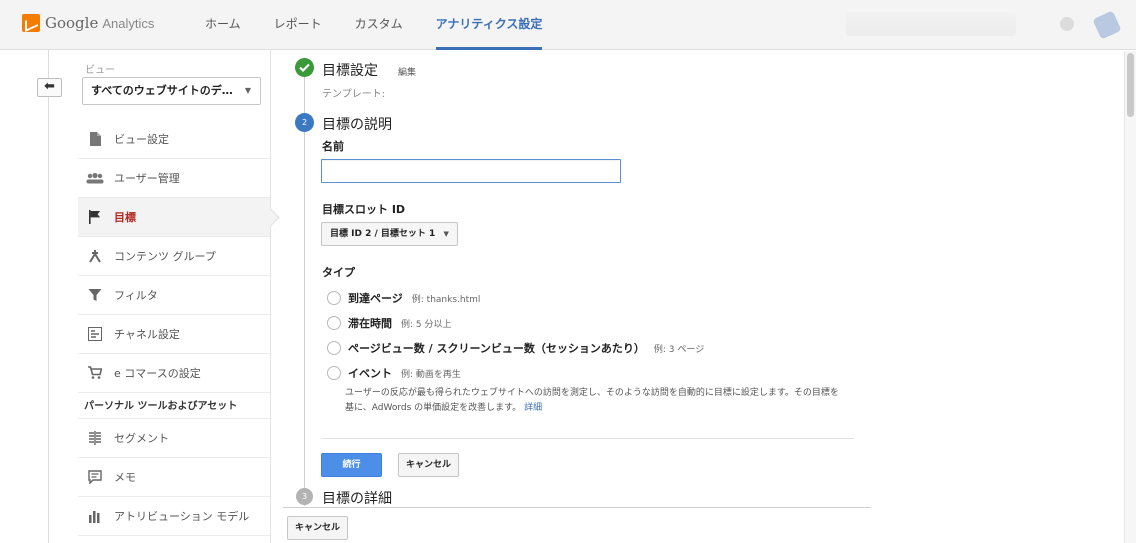 The height and width of the screenshot is (543, 1136). What do you see at coordinates (136, 295) in the screenshot?
I see `sidebar-item-label: フィルタ` at bounding box center [136, 295].